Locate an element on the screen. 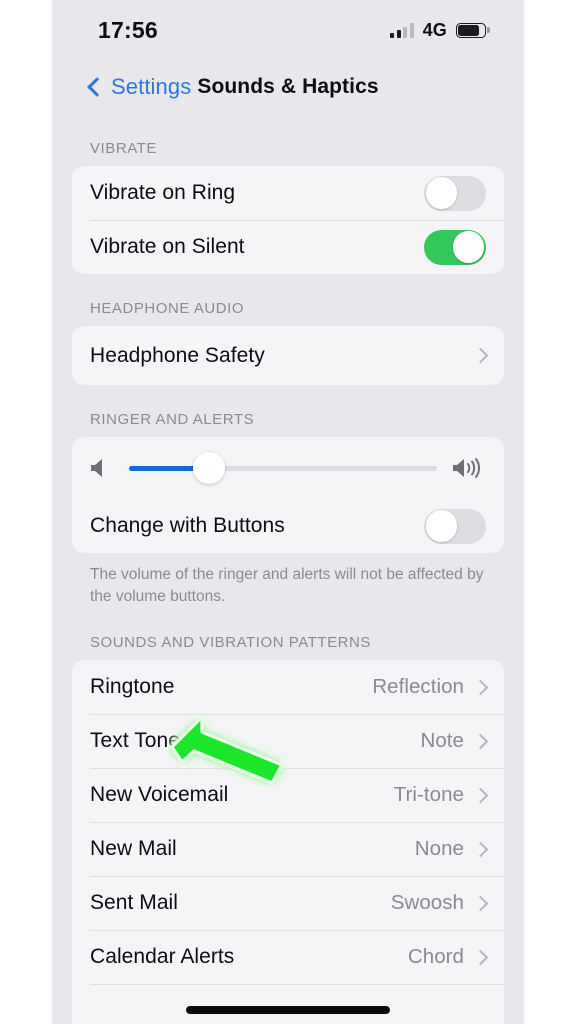 Image resolution: width=576 pixels, height=1024 pixels. row-accessory: Reflection is located at coordinates (430, 687).